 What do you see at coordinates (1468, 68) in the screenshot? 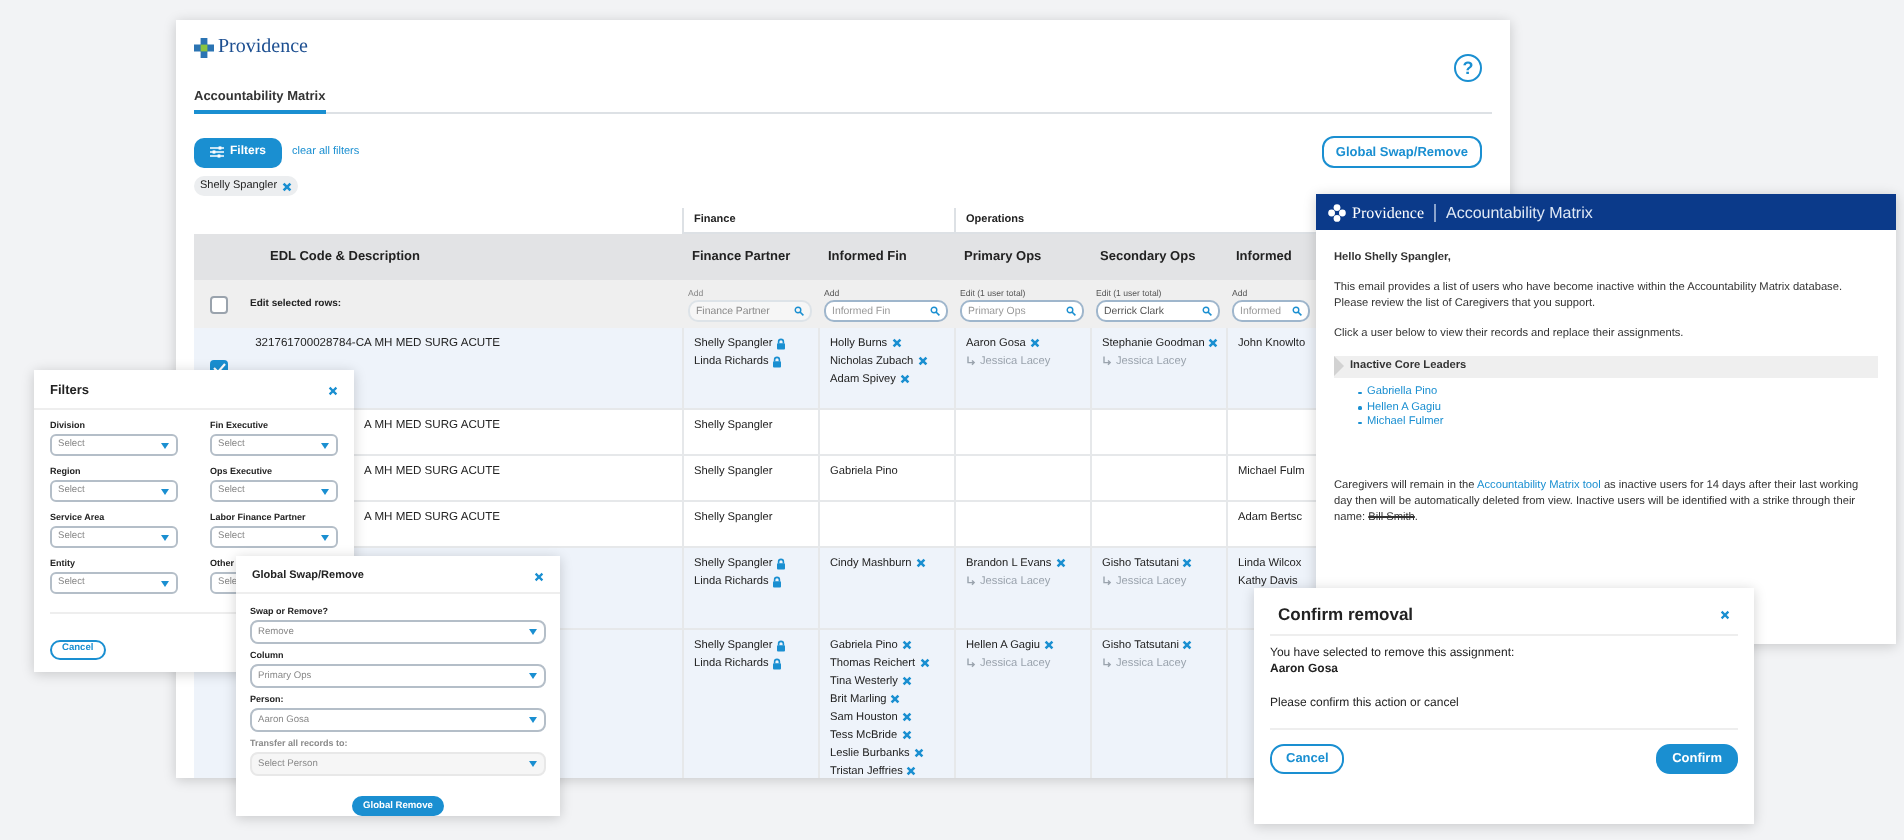
I see `help-button: ?` at bounding box center [1468, 68].